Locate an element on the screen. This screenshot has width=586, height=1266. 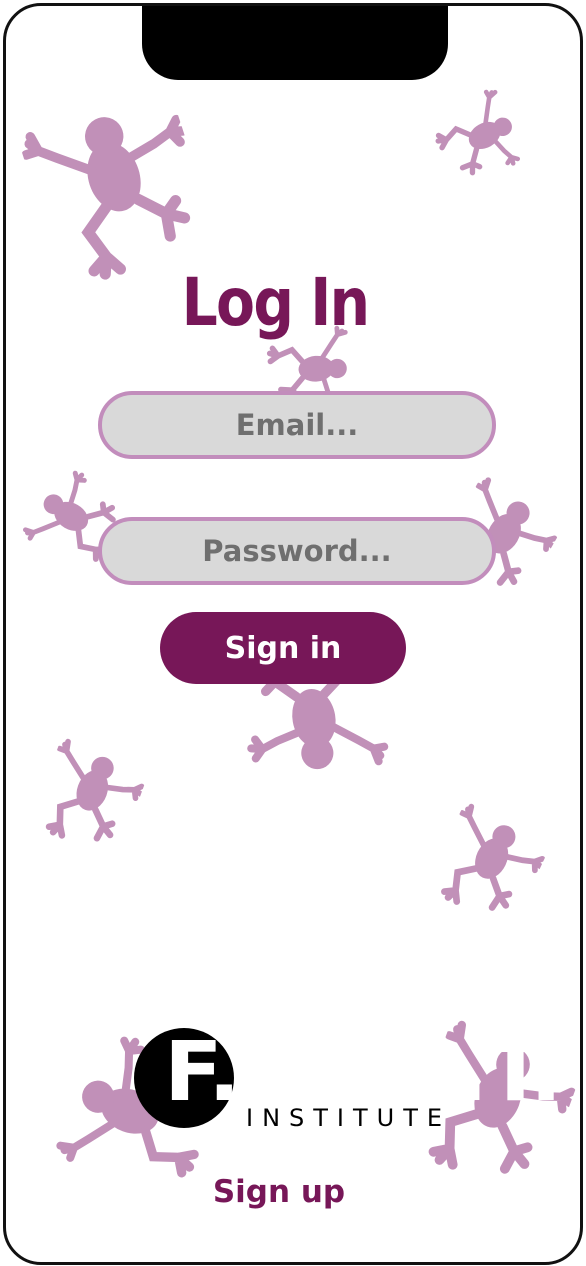
device-notch is located at coordinates (295, 43).